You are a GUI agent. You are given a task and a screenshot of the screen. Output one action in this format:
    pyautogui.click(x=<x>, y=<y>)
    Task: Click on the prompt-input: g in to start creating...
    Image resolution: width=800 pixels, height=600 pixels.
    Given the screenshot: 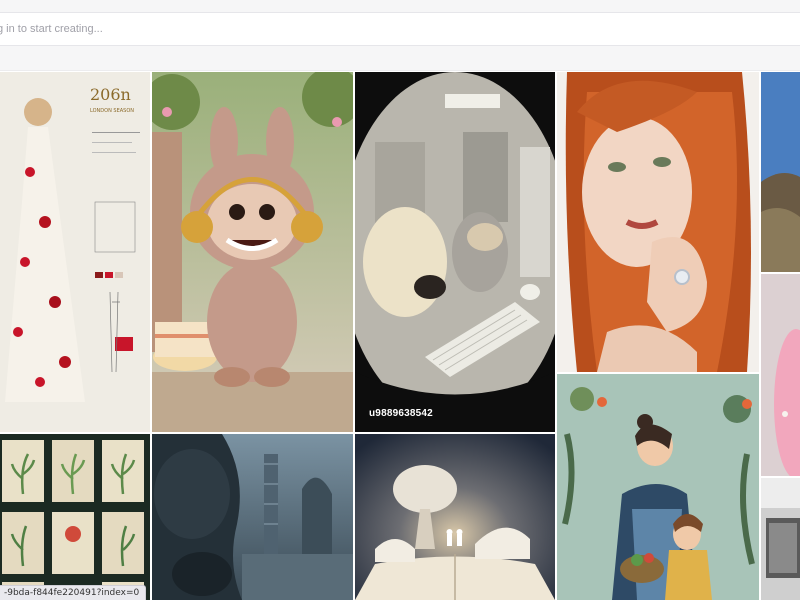 What is the action you would take?
    pyautogui.click(x=400, y=29)
    